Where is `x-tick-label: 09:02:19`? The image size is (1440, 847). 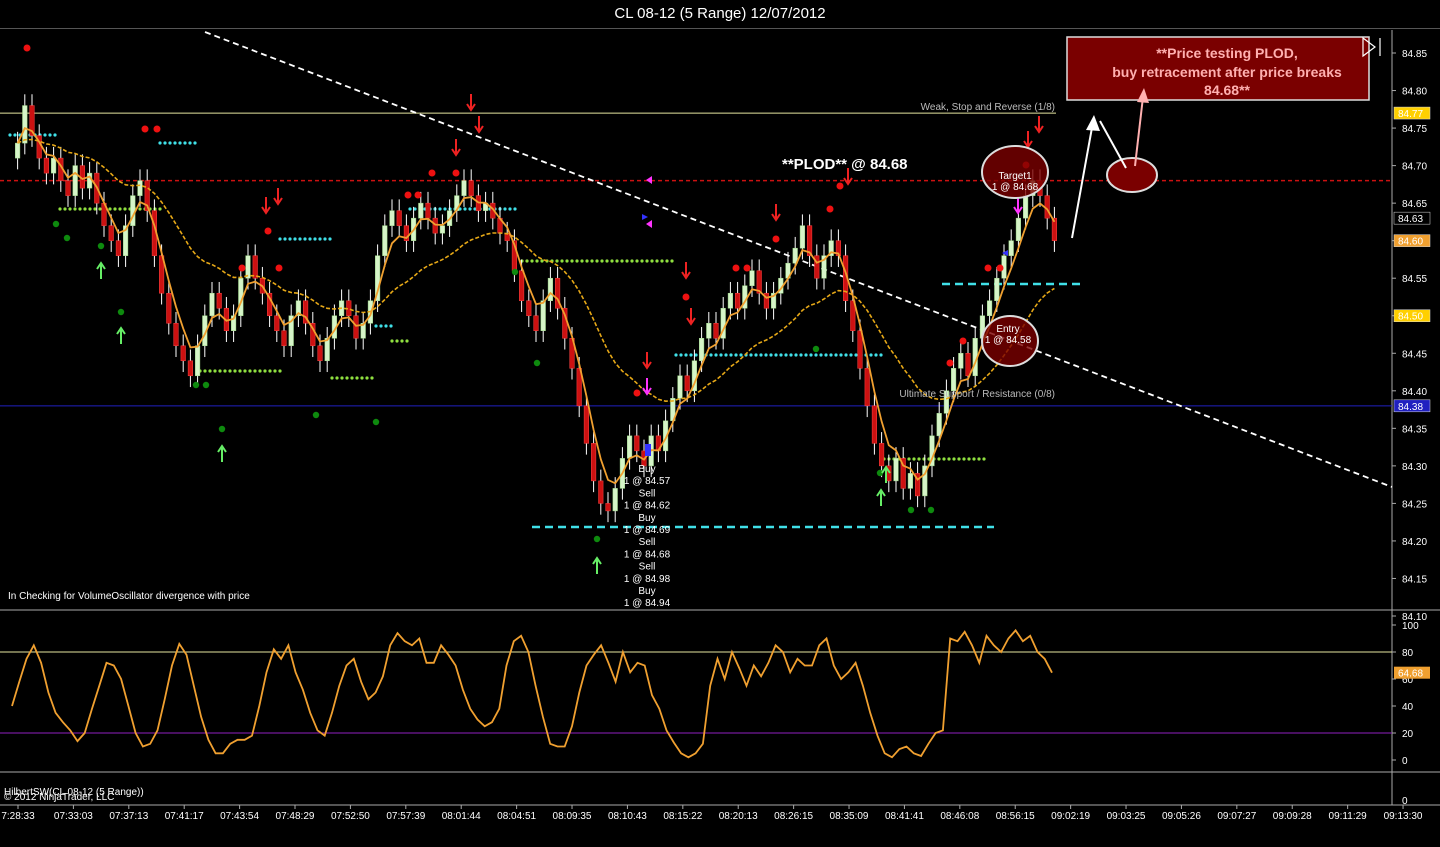
x-tick-label: 09:02:19 is located at coordinates (1070, 816).